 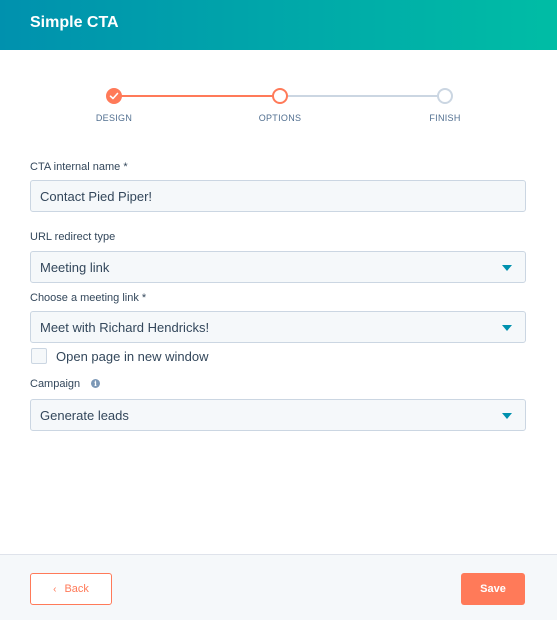 I want to click on new-window-checkbox, so click(x=39, y=356).